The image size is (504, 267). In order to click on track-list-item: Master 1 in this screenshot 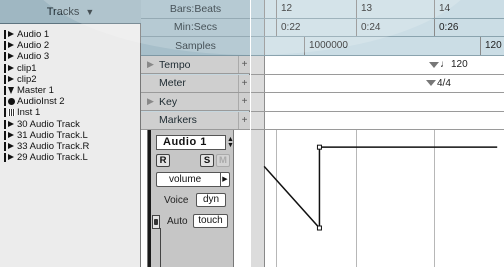, I will do `click(46, 90)`.